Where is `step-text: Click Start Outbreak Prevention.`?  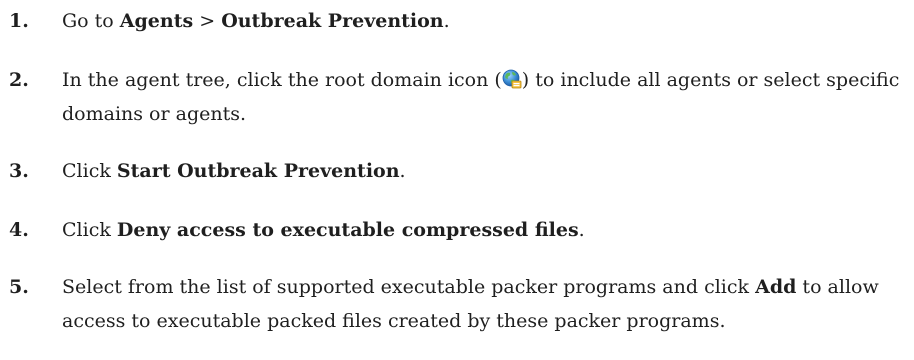
step-text: Click Start Outbreak Prevention. is located at coordinates (483, 171).